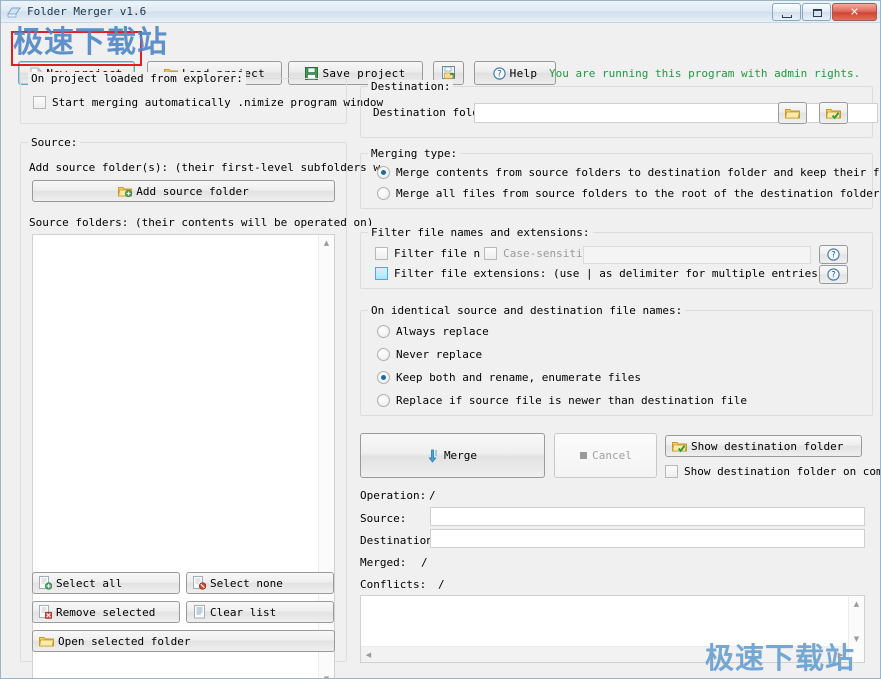 The width and height of the screenshot is (881, 679). I want to click on identical-option-2: Keep both and rename, enumerate files, so click(509, 377).